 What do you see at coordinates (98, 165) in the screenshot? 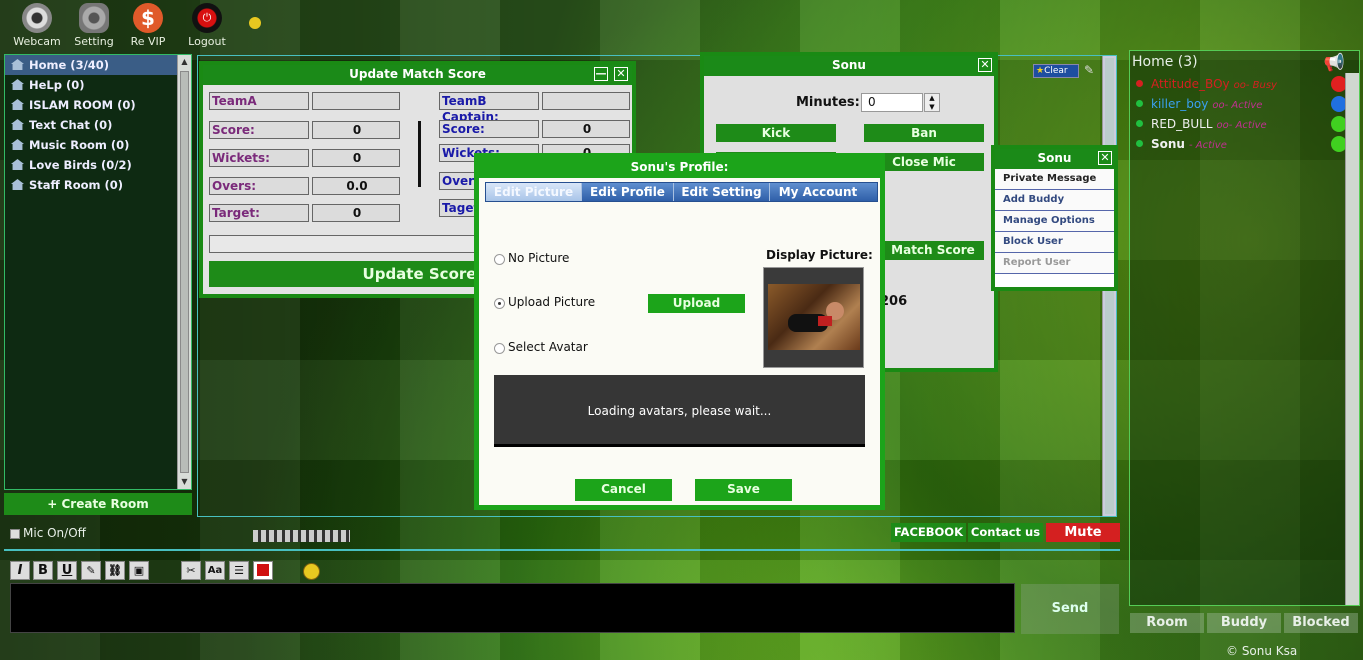
I see `room-item: Love Birds (0/2)` at bounding box center [98, 165].